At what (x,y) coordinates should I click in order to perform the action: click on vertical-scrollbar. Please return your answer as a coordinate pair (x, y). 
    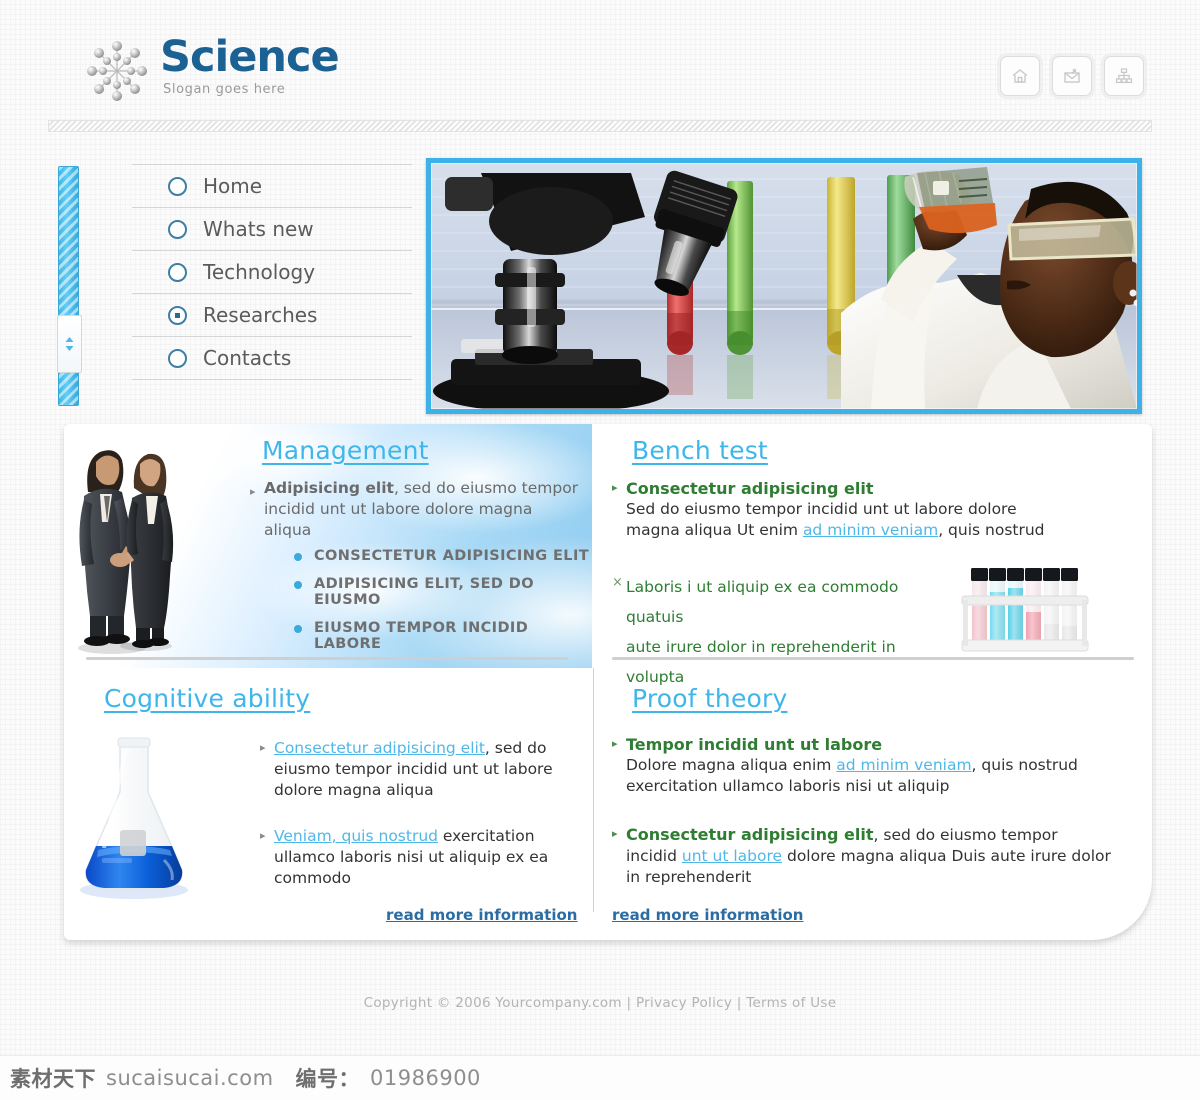
    Looking at the image, I should click on (69, 286).